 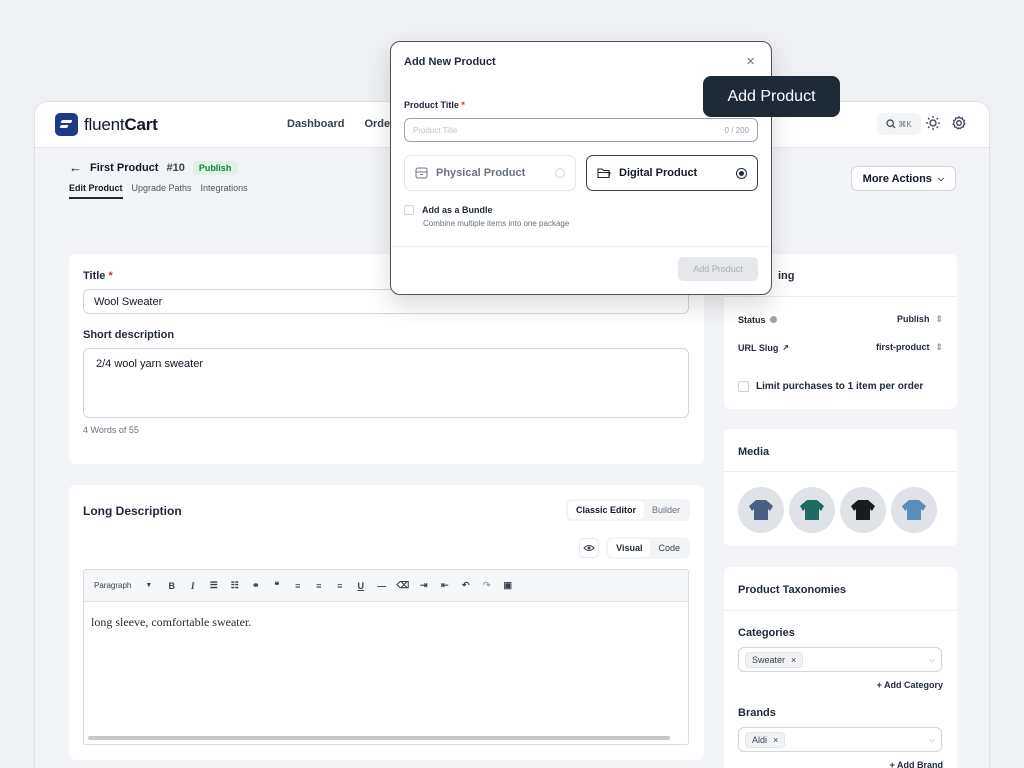 I want to click on status-label: Status, so click(x=752, y=319).